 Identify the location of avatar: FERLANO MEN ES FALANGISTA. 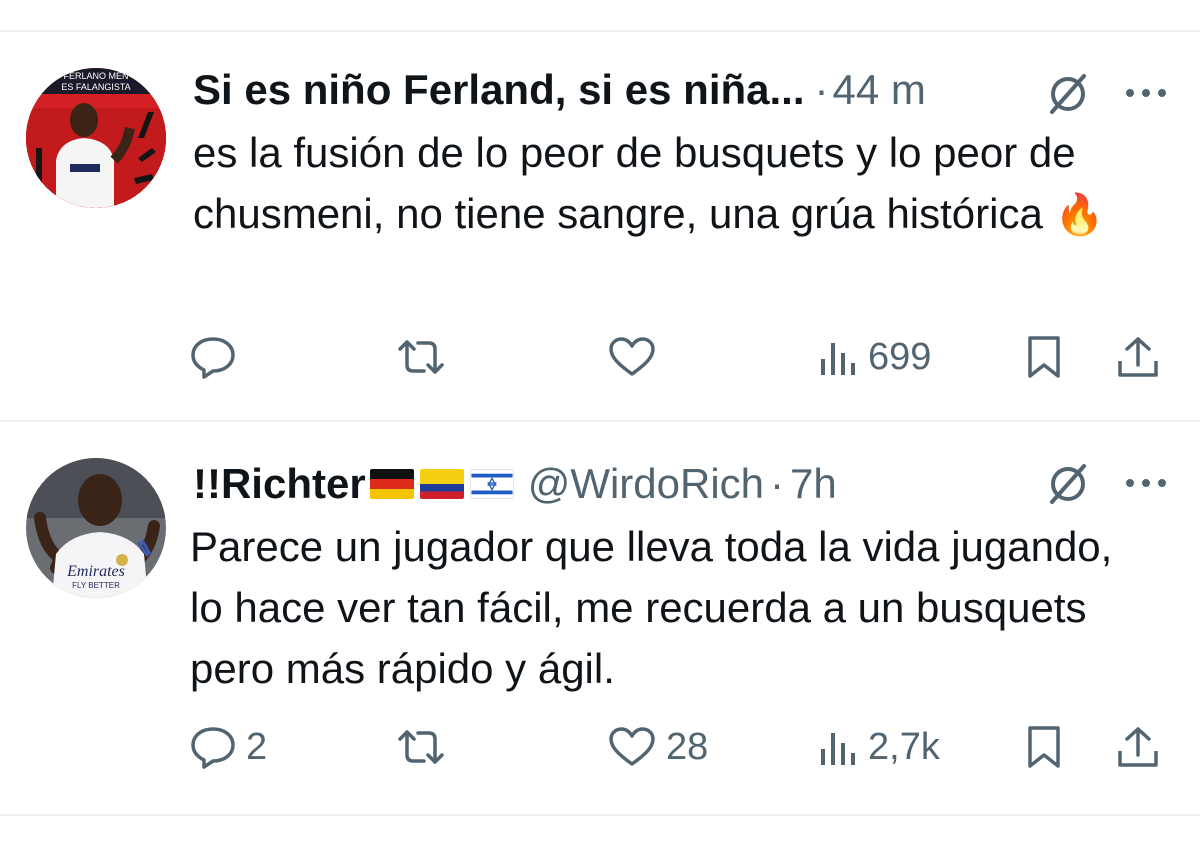
(96, 138).